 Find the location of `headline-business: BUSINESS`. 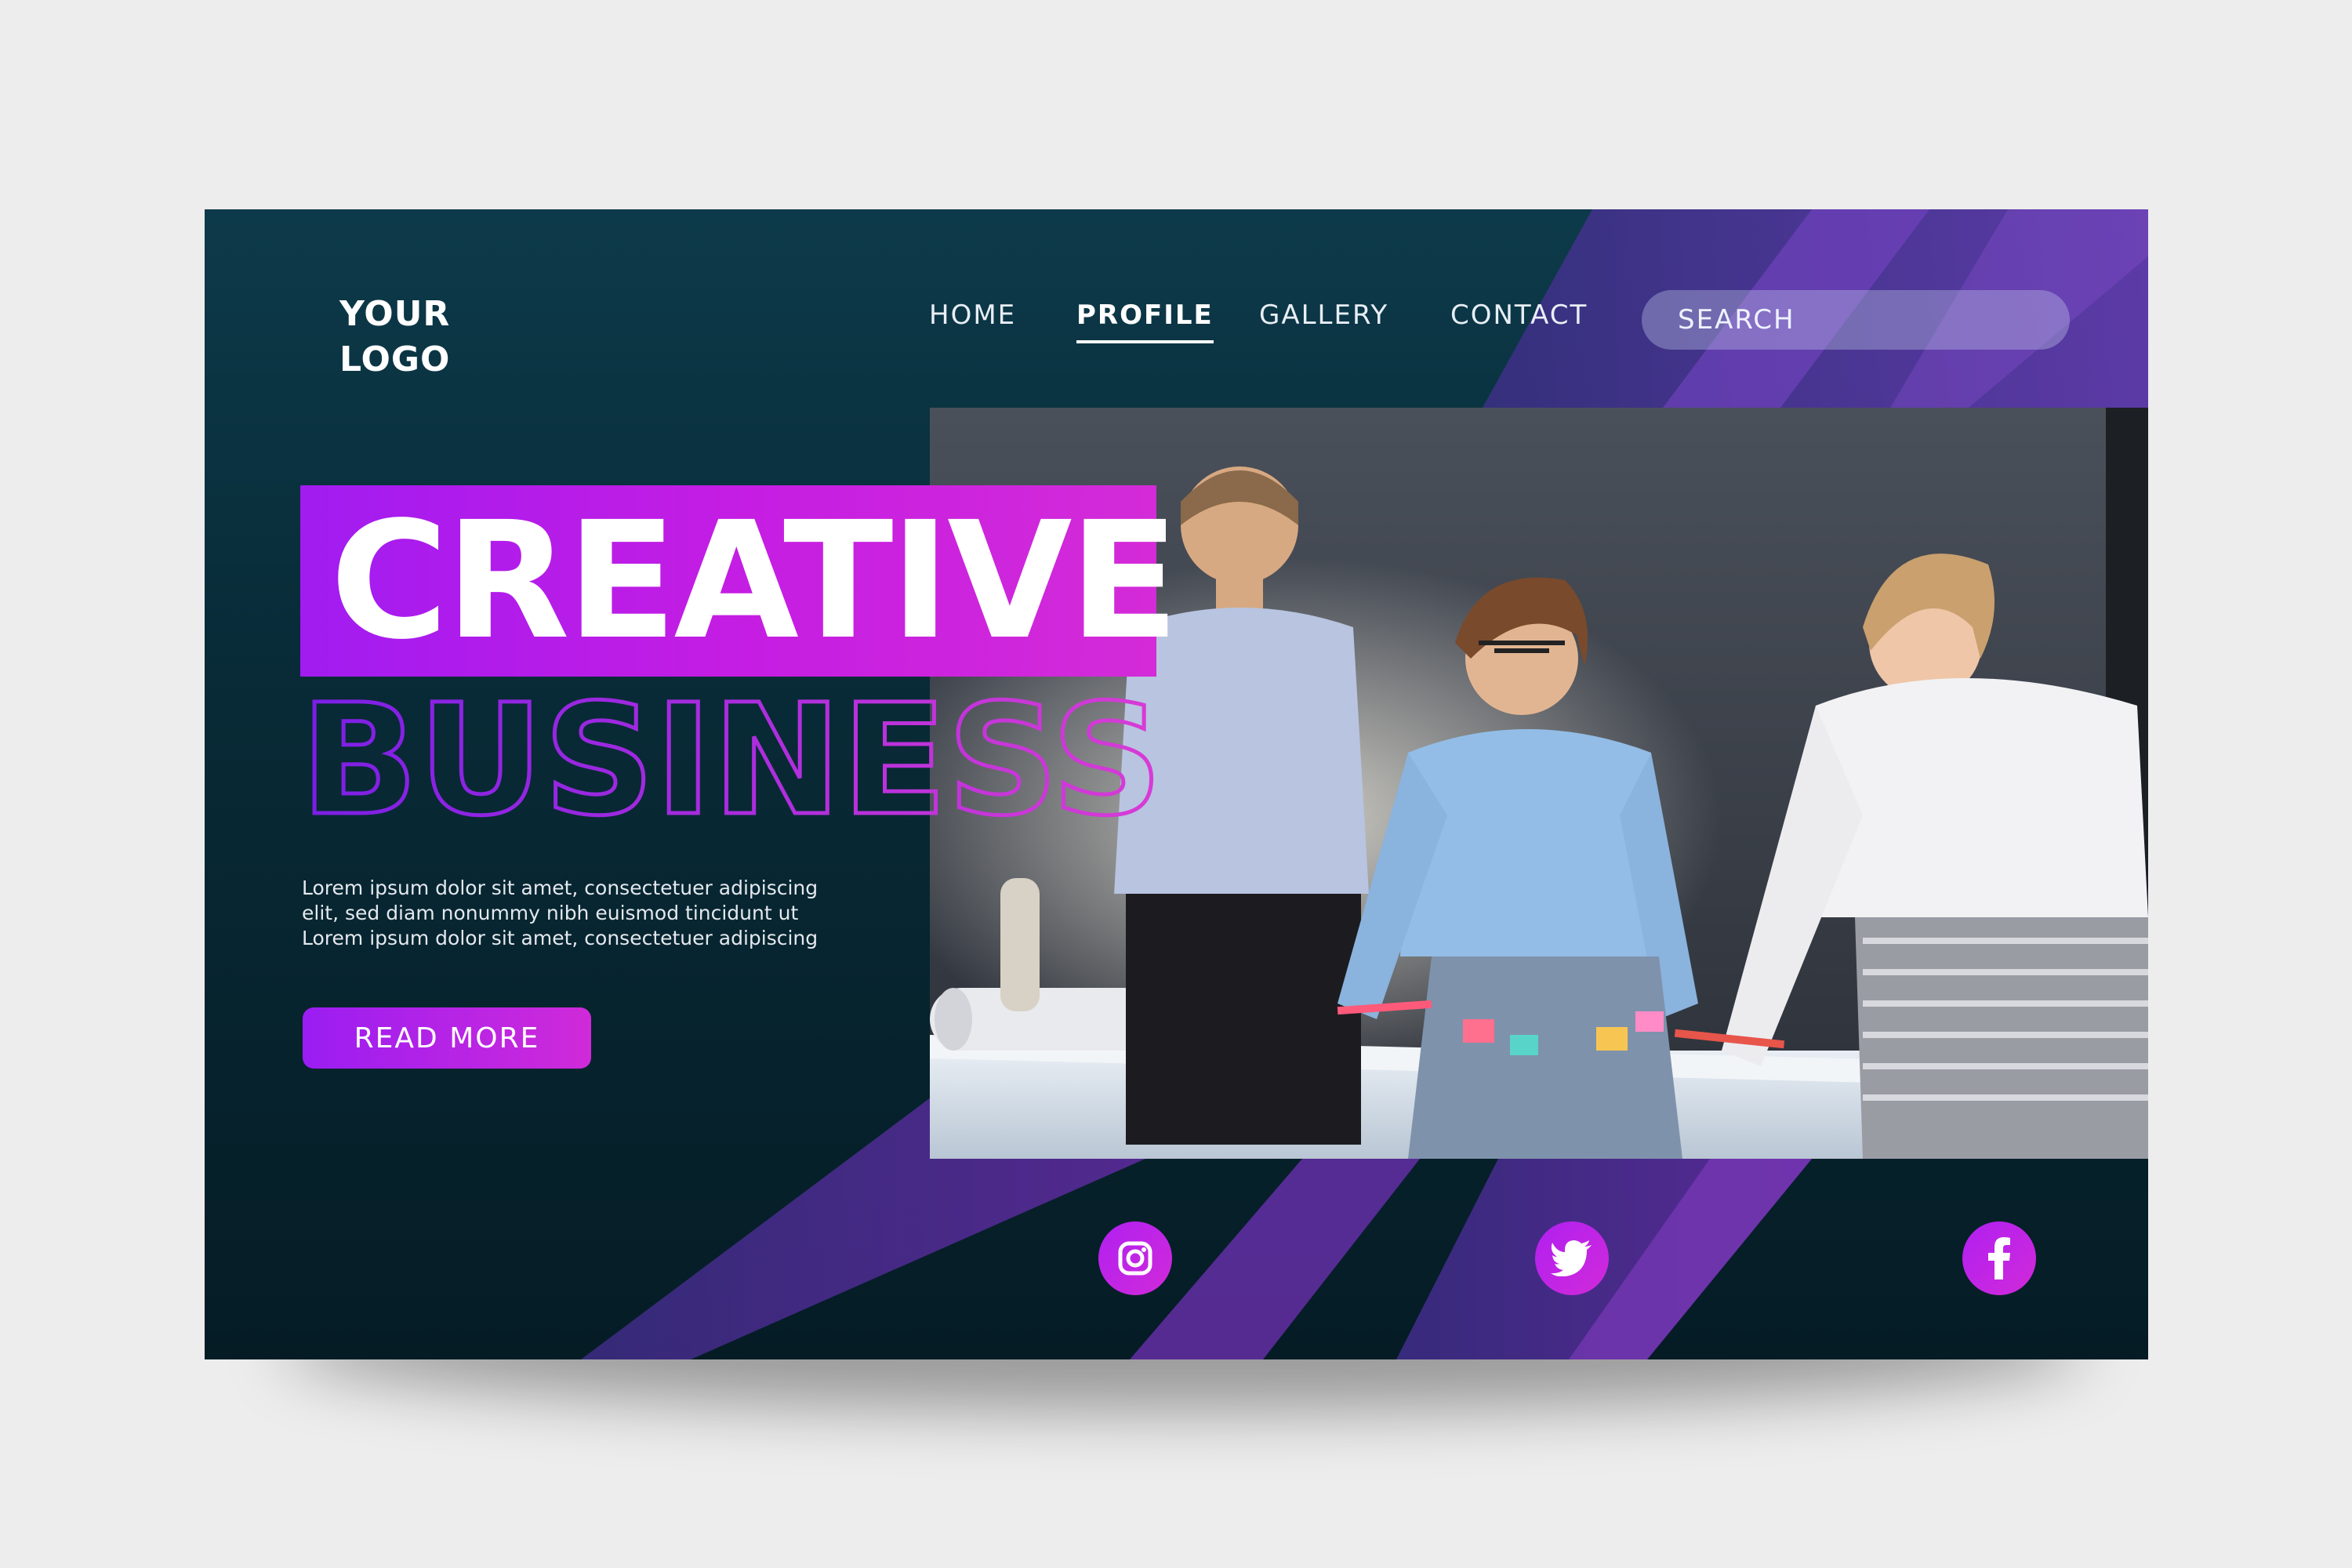

headline-business: BUSINESS is located at coordinates (731, 757).